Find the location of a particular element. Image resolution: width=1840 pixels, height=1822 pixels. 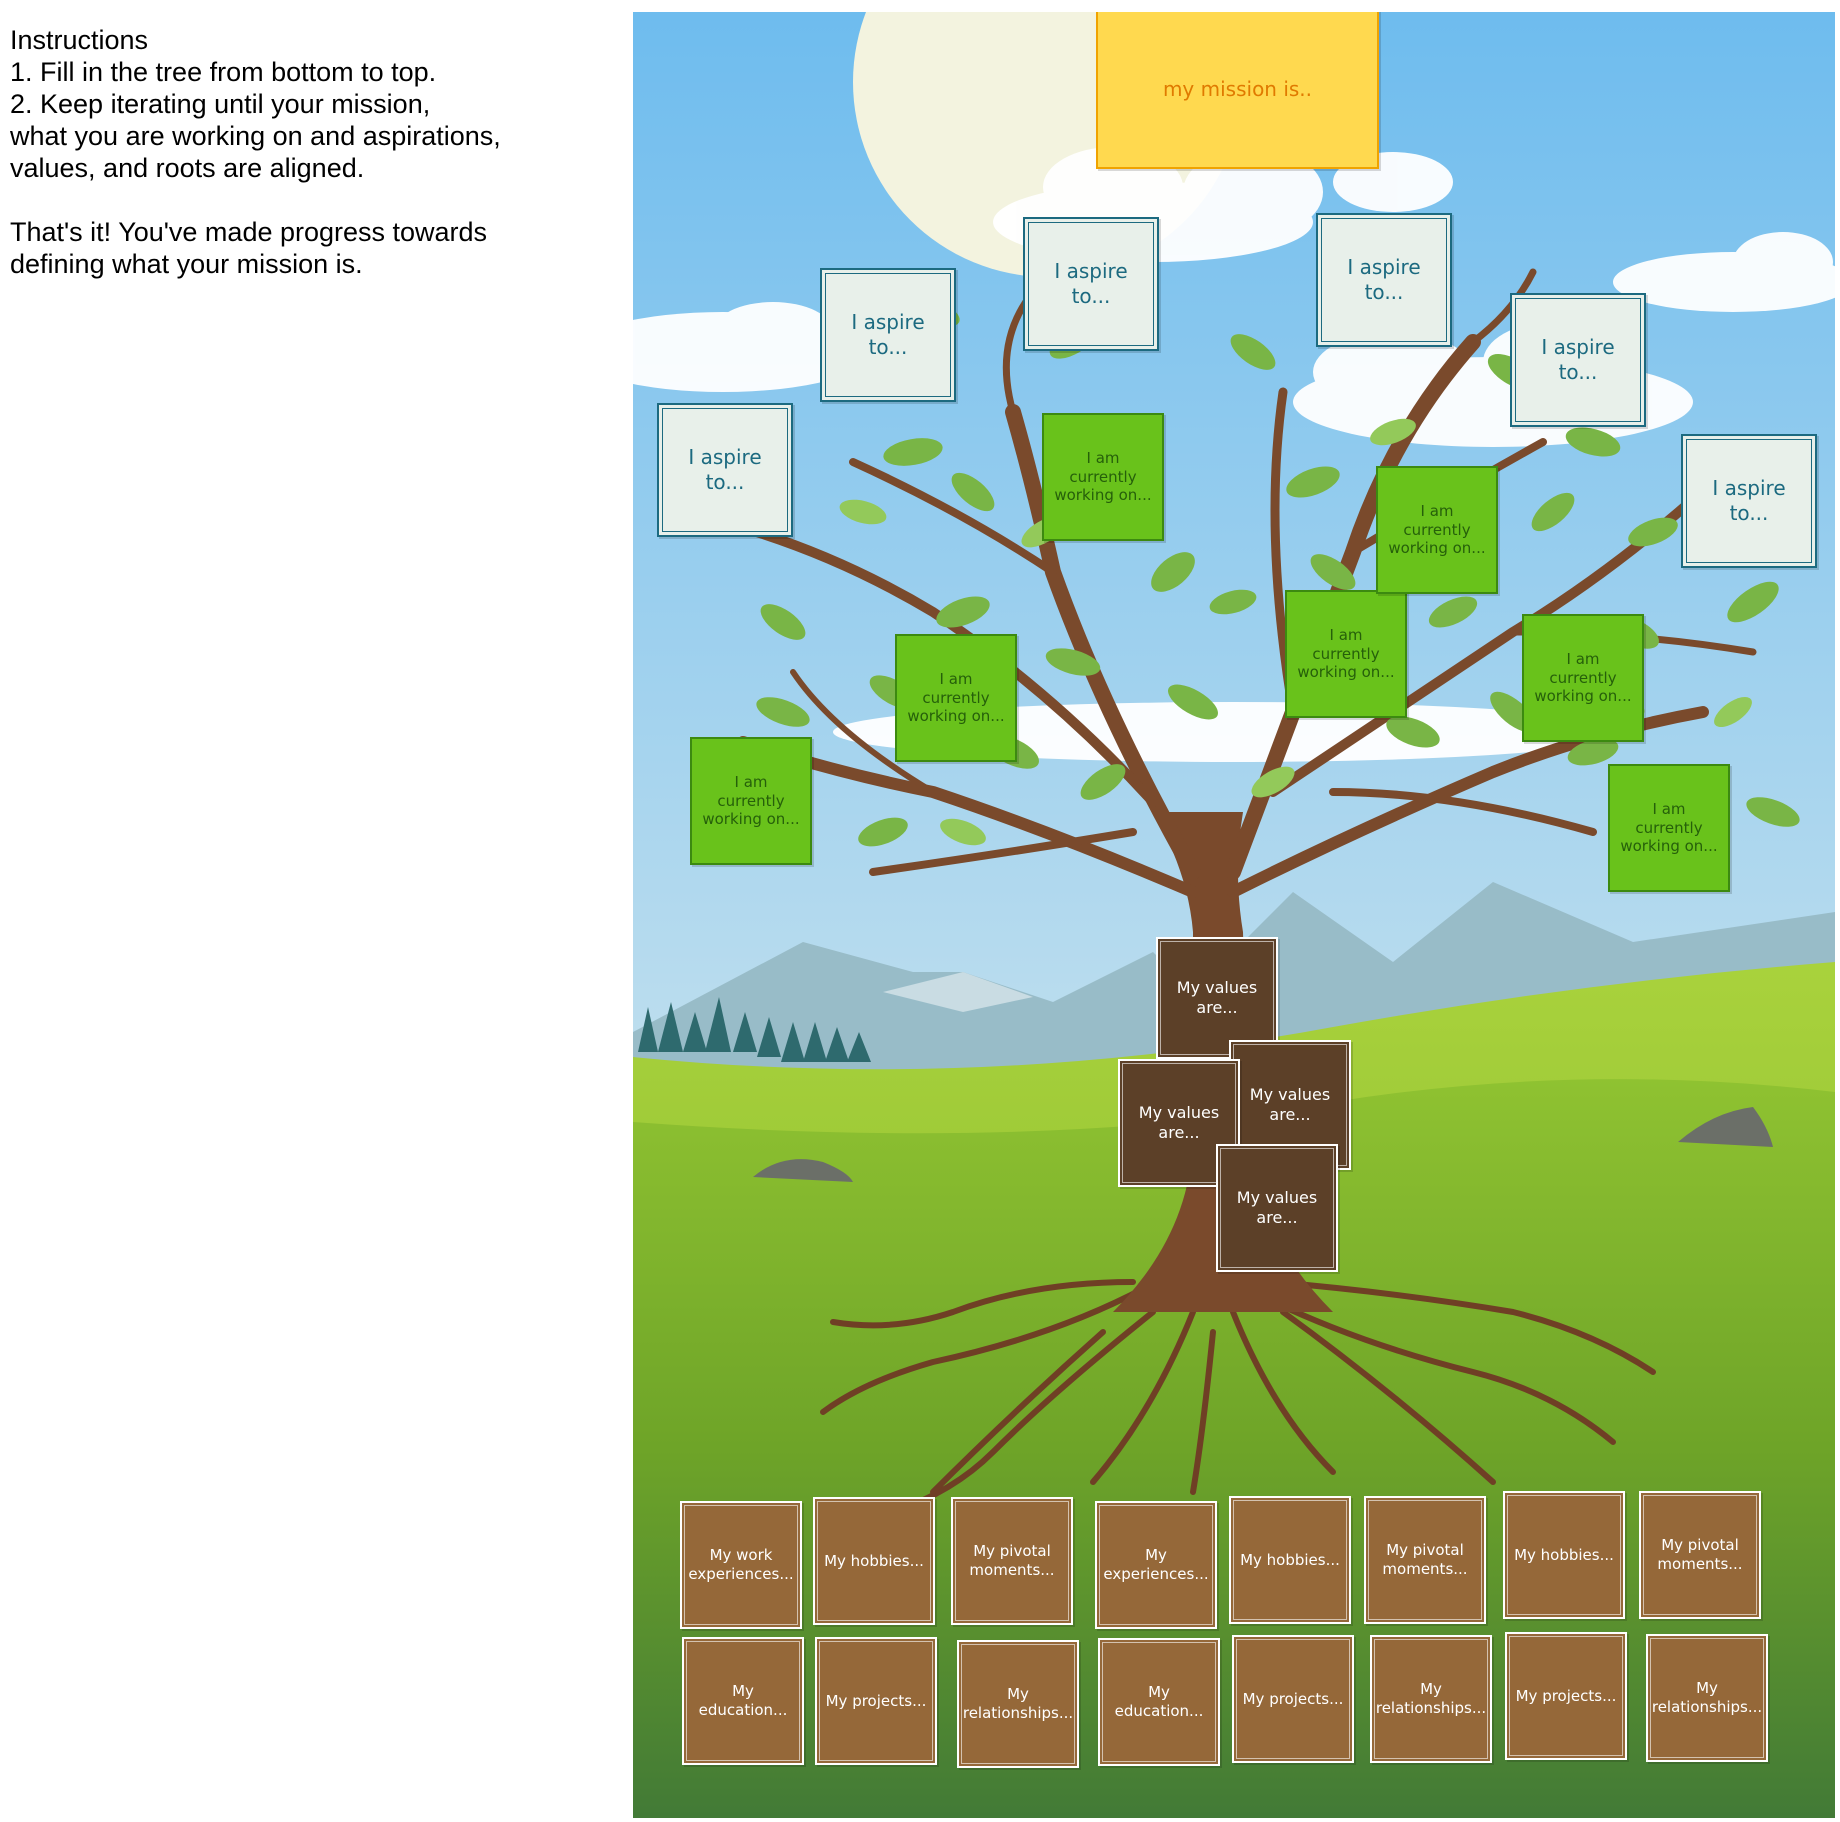

instructions-outro-cont: defining what your mission is. is located at coordinates (186, 264).